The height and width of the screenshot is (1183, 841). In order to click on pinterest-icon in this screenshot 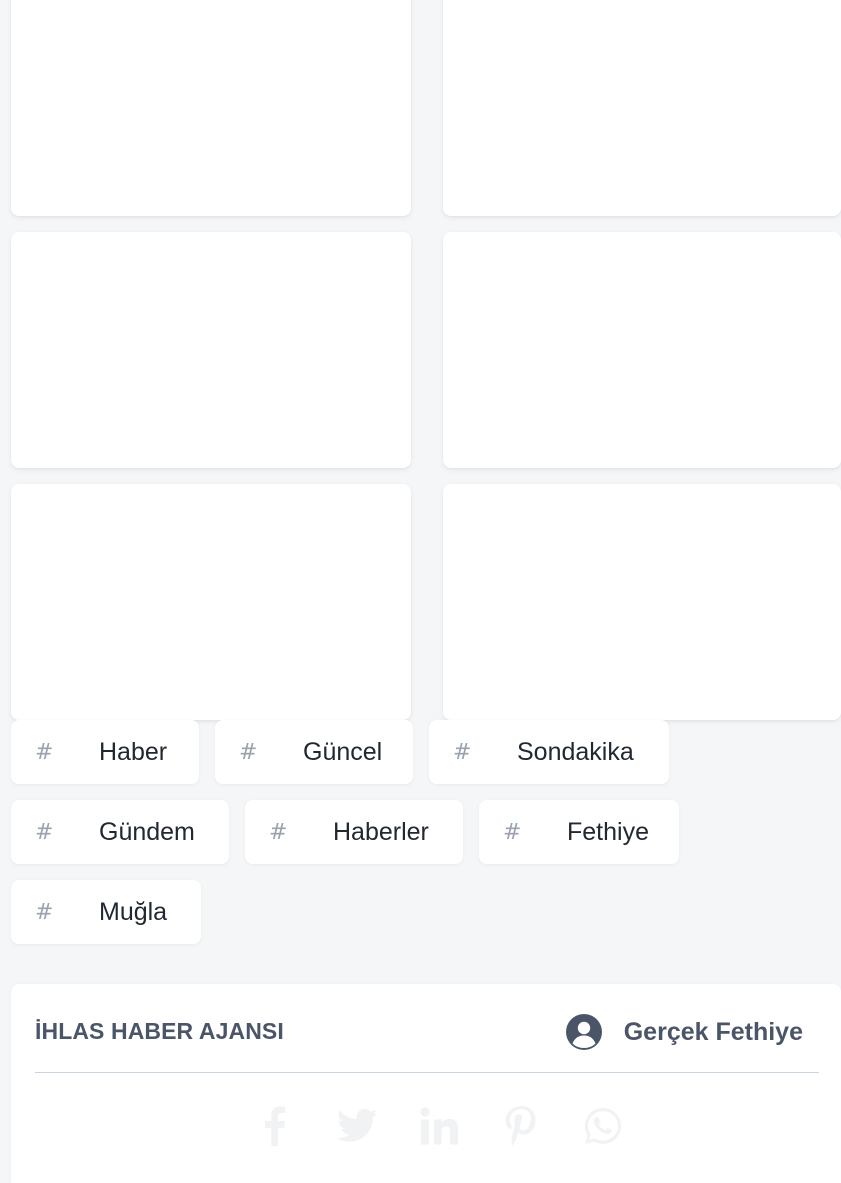, I will do `click(521, 1126)`.